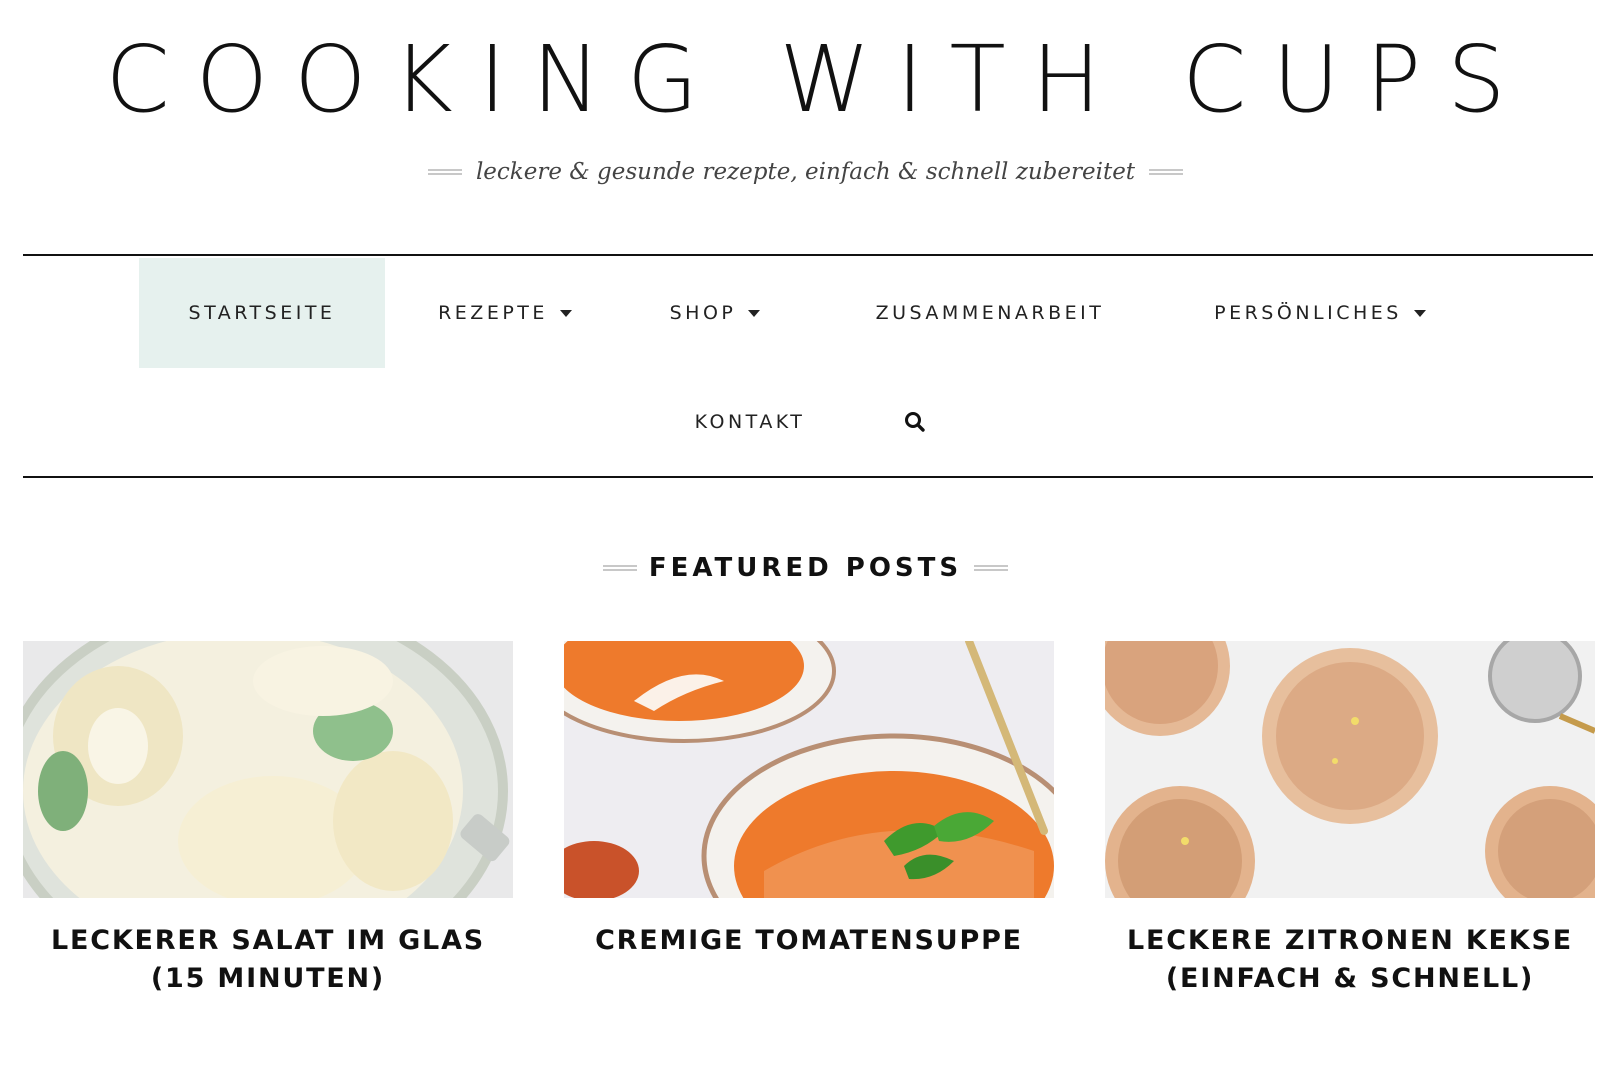  What do you see at coordinates (808, 255) in the screenshot?
I see `nav-top-rule` at bounding box center [808, 255].